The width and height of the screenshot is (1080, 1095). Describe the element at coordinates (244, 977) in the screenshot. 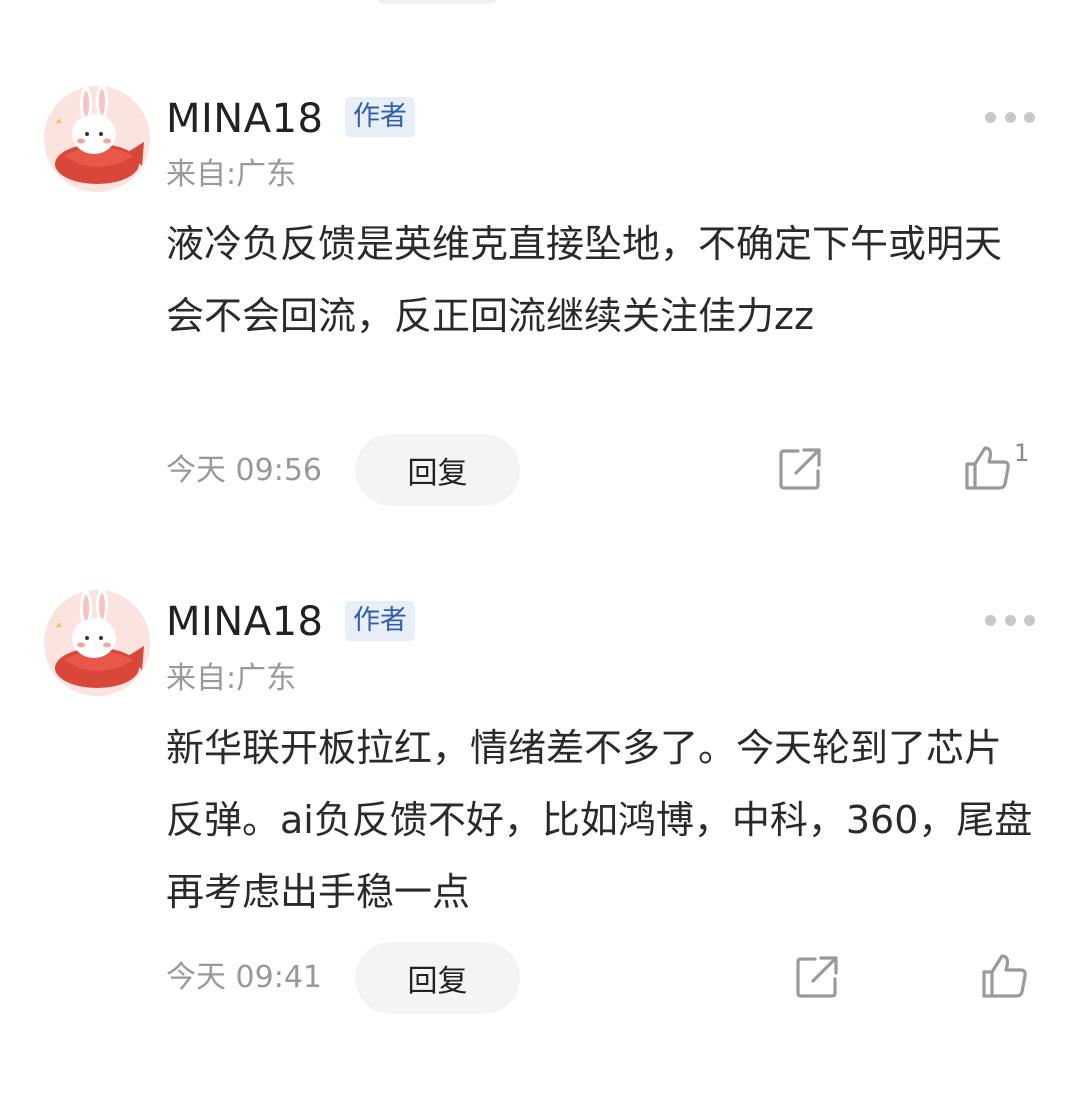

I see `comment-time: 今天 09:41` at that location.